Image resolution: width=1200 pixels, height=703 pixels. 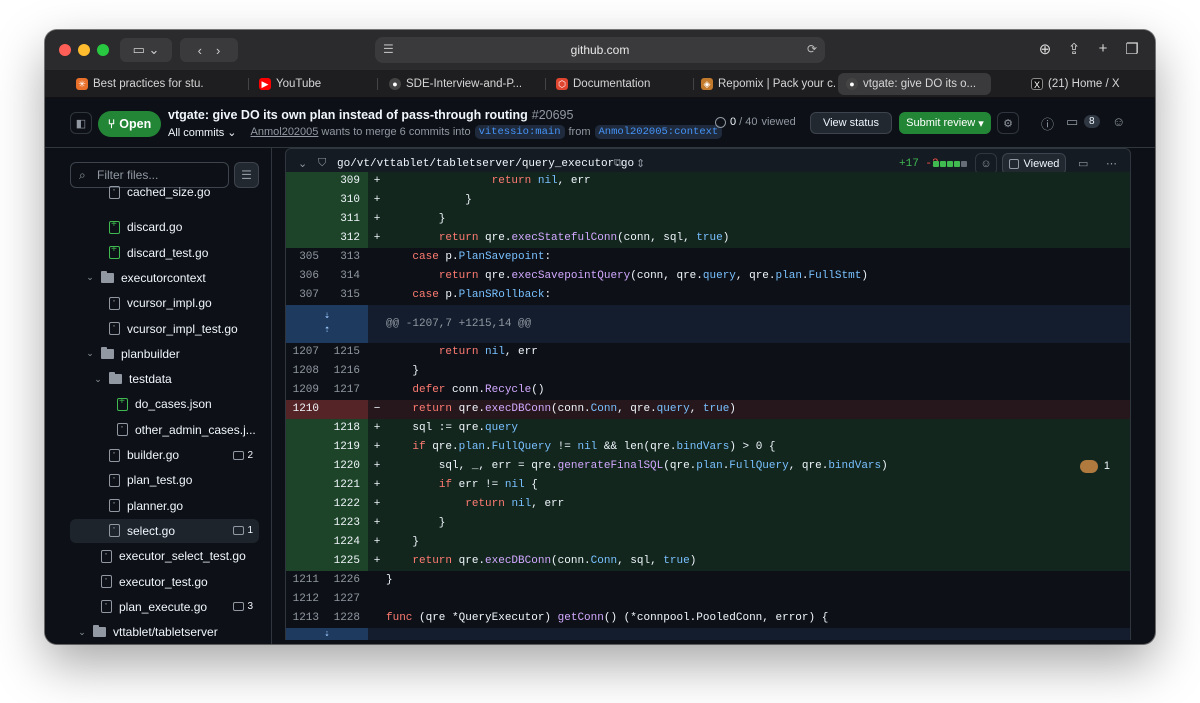 What do you see at coordinates (84, 50) in the screenshot?
I see `minimize-window-button` at bounding box center [84, 50].